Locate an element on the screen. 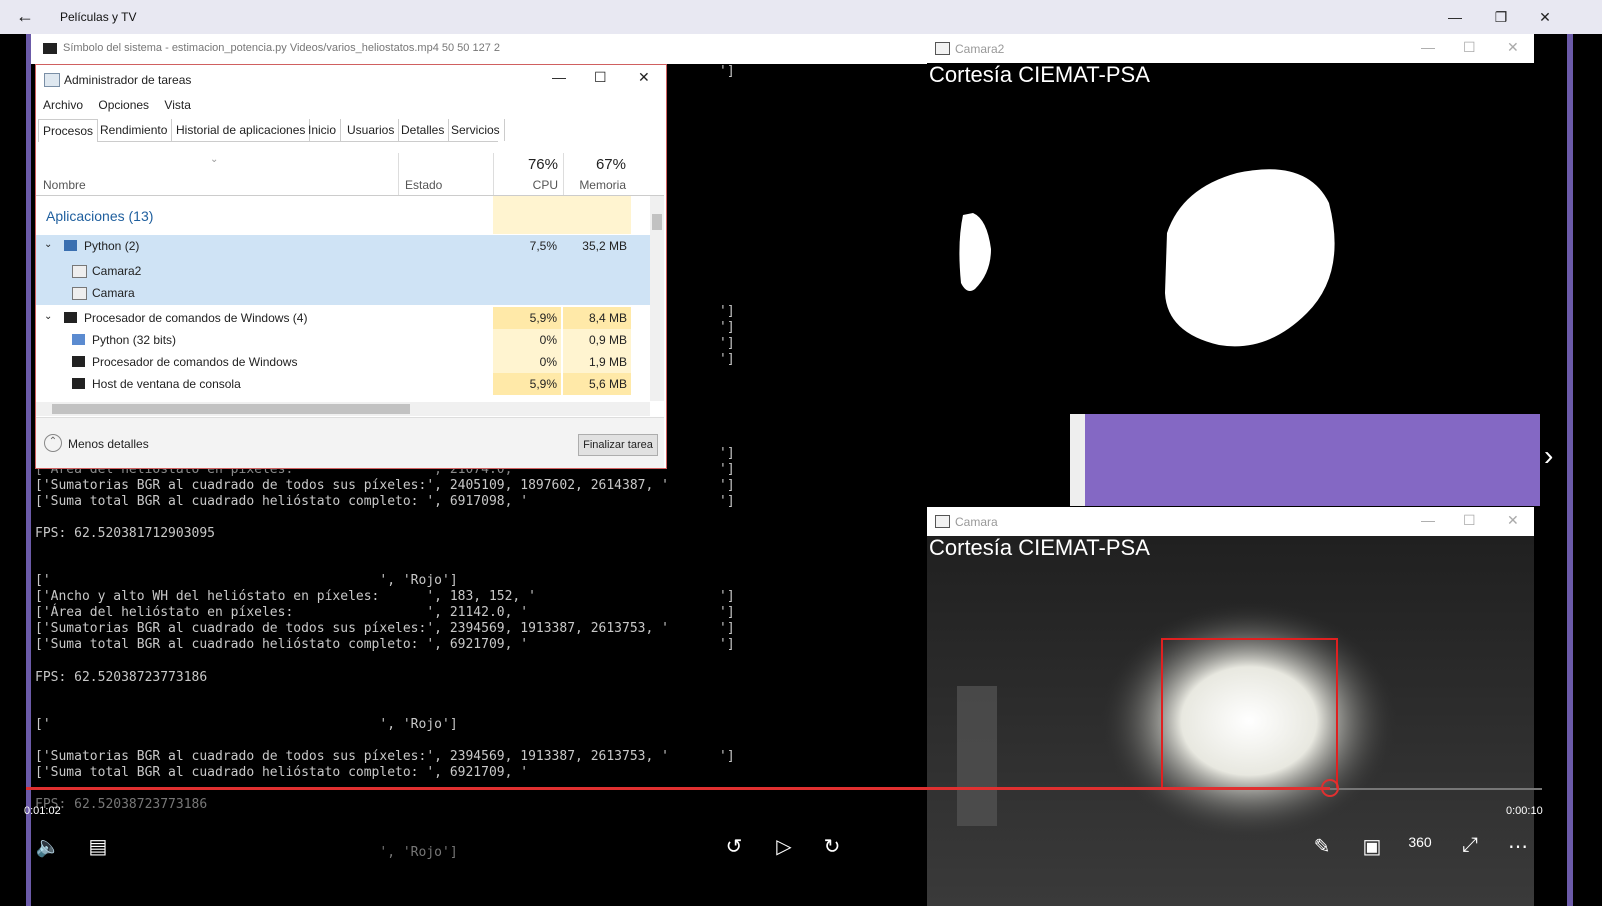  tab-rendimiento: Rendimiento is located at coordinates (134, 130).